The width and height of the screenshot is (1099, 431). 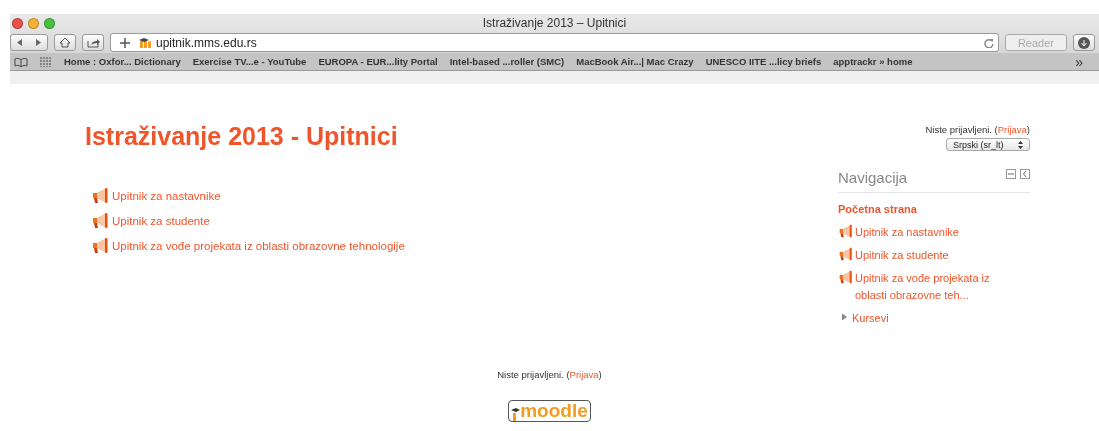 What do you see at coordinates (249, 61) in the screenshot?
I see `bookmark-link: Exercise TV...e - YouTube` at bounding box center [249, 61].